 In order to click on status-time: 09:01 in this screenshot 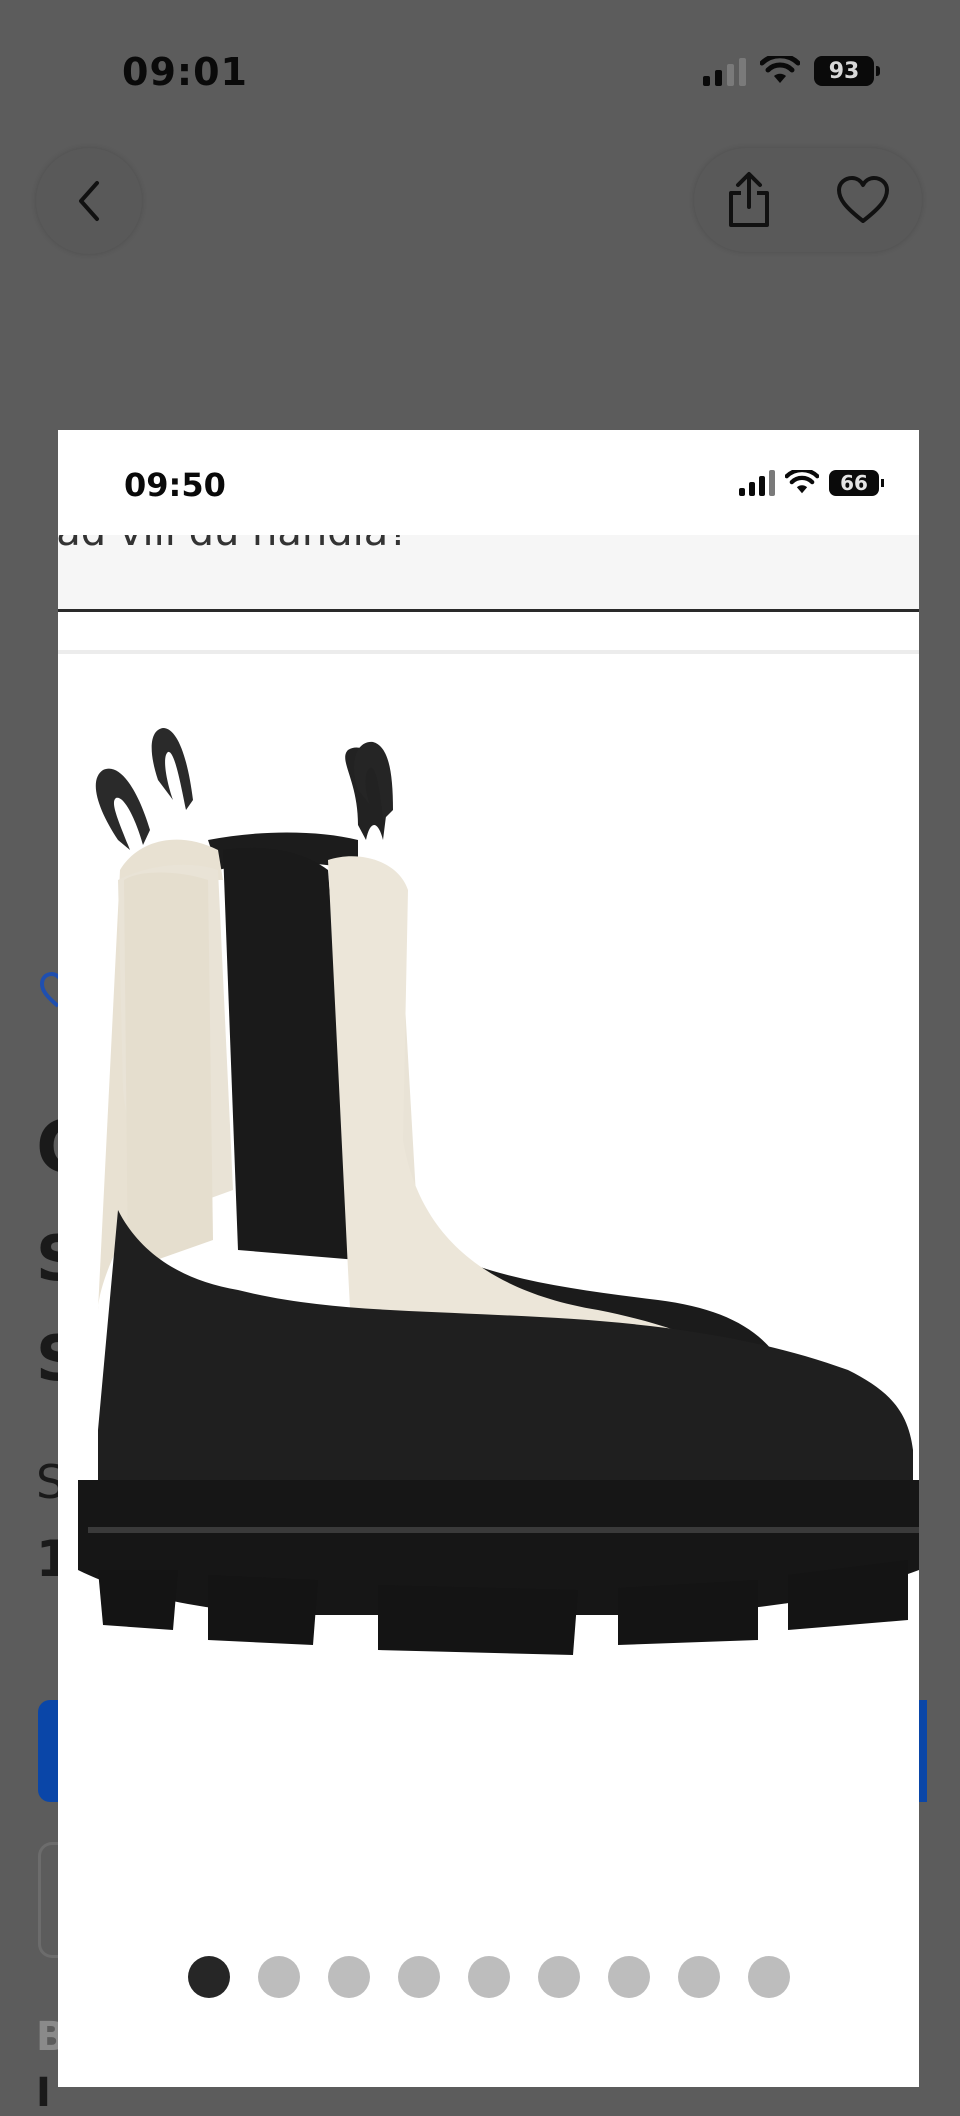, I will do `click(185, 72)`.